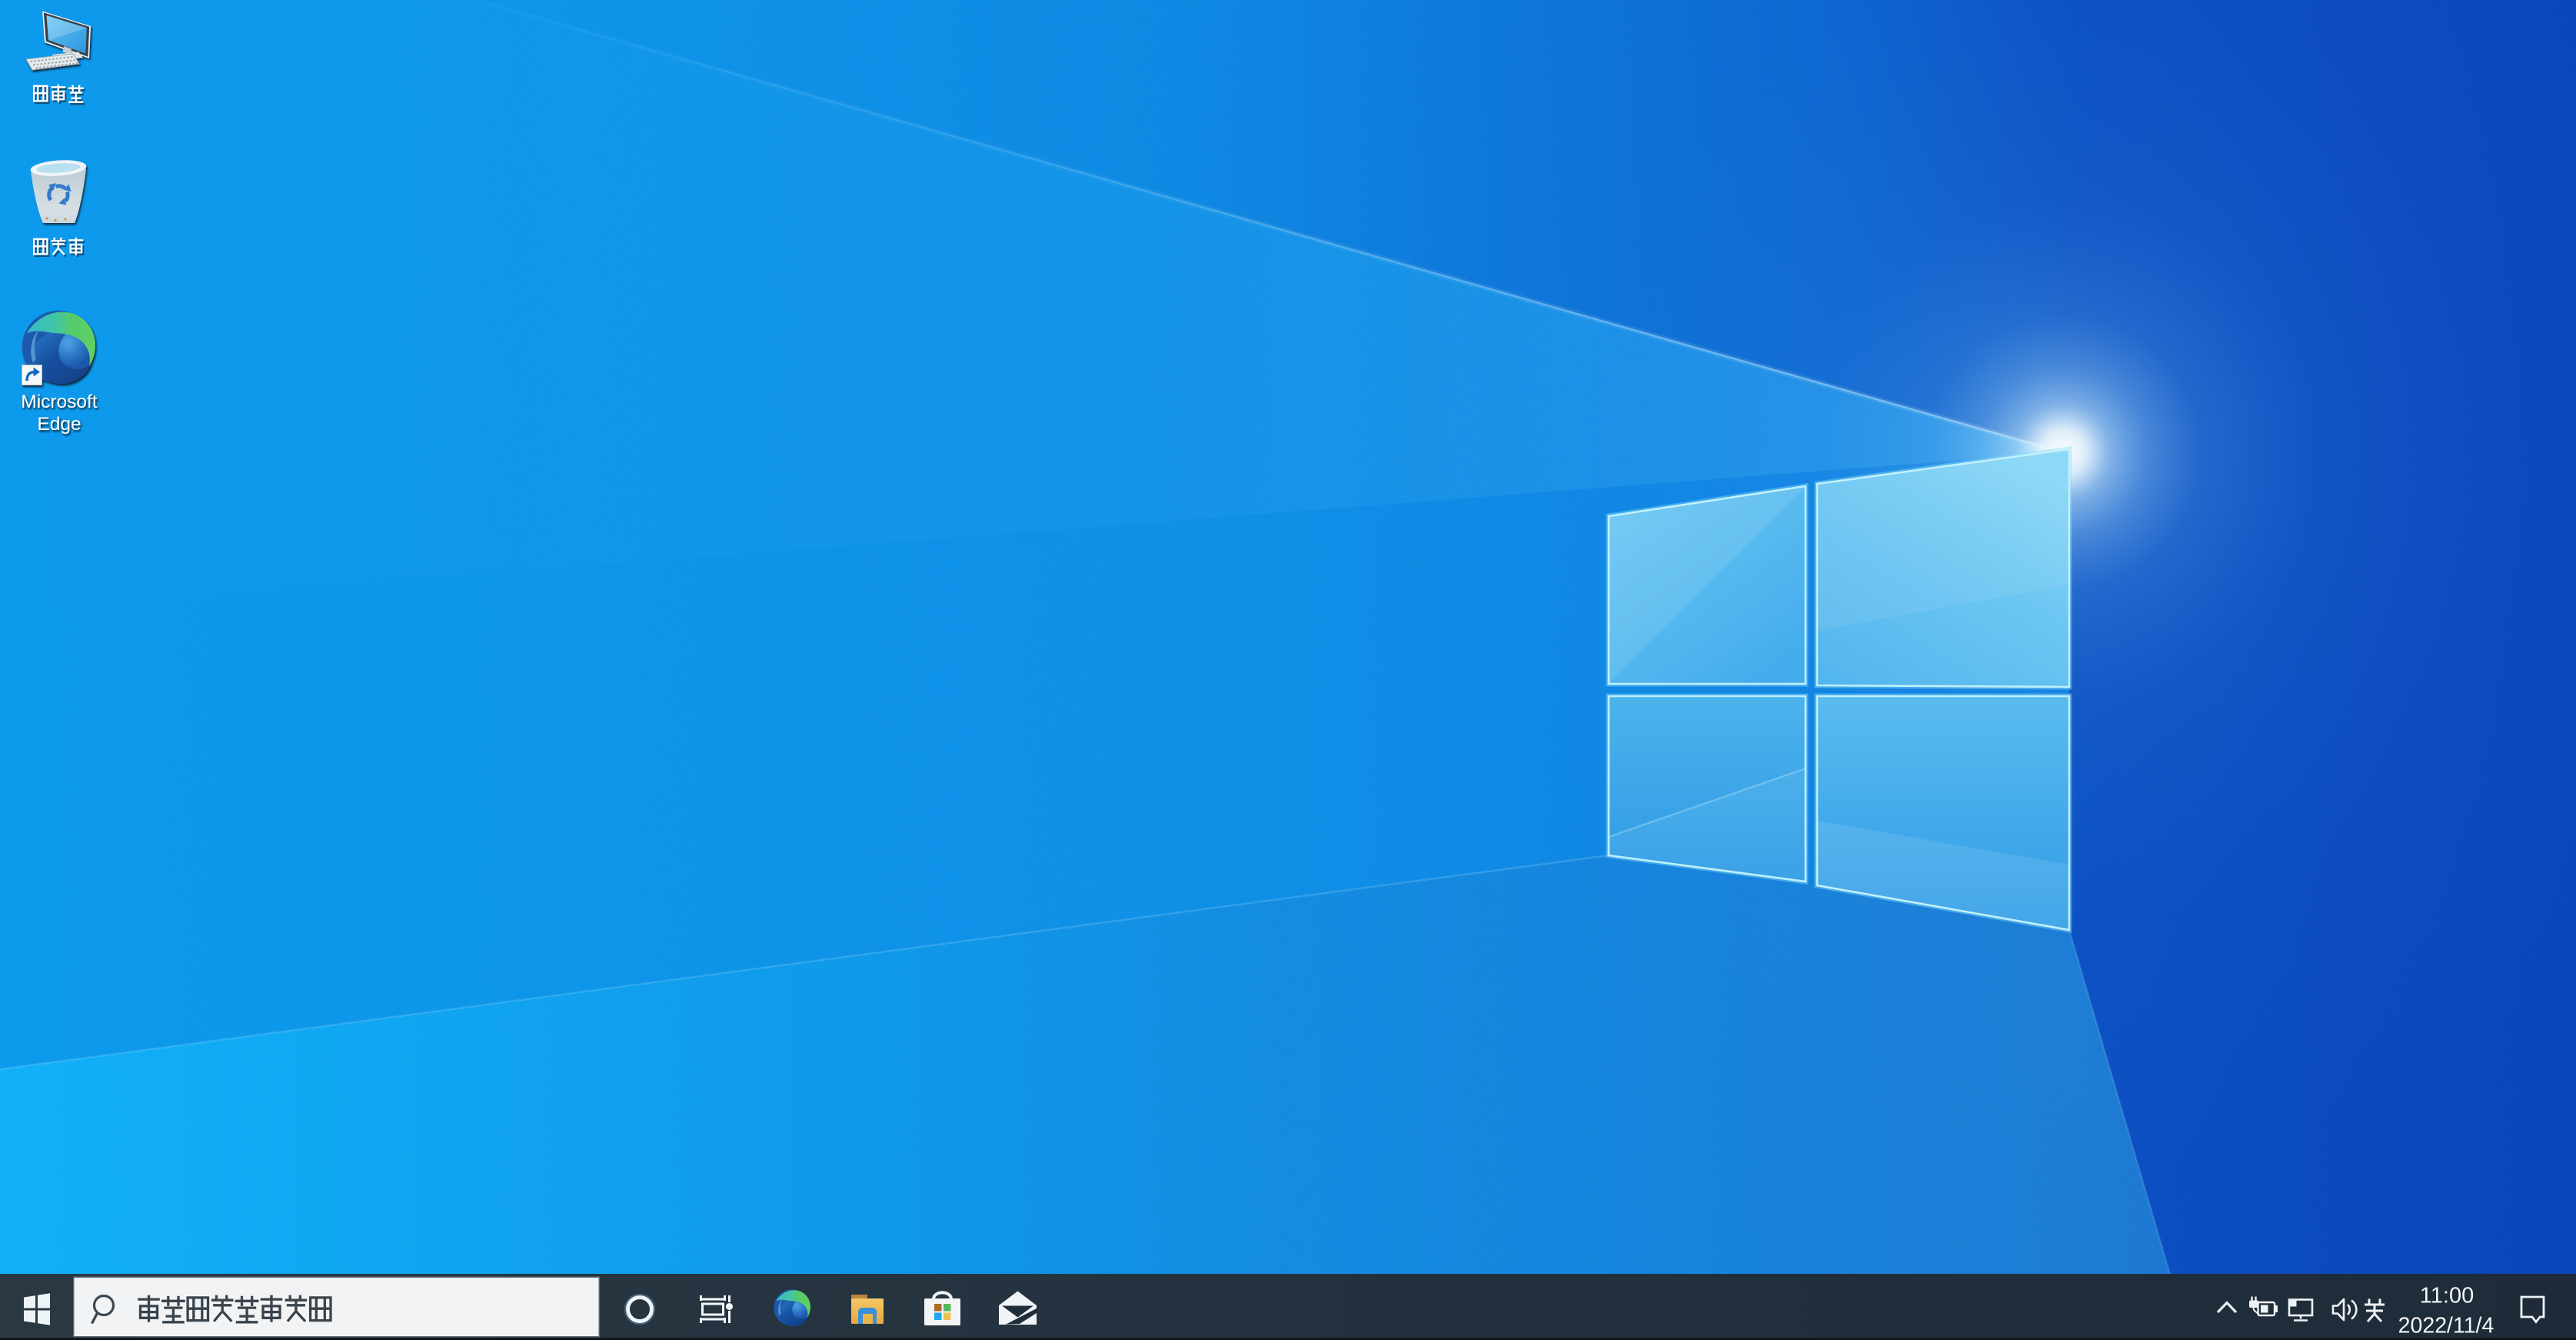 The height and width of the screenshot is (1340, 2576). I want to click on svg-text: Edge, so click(59, 425).